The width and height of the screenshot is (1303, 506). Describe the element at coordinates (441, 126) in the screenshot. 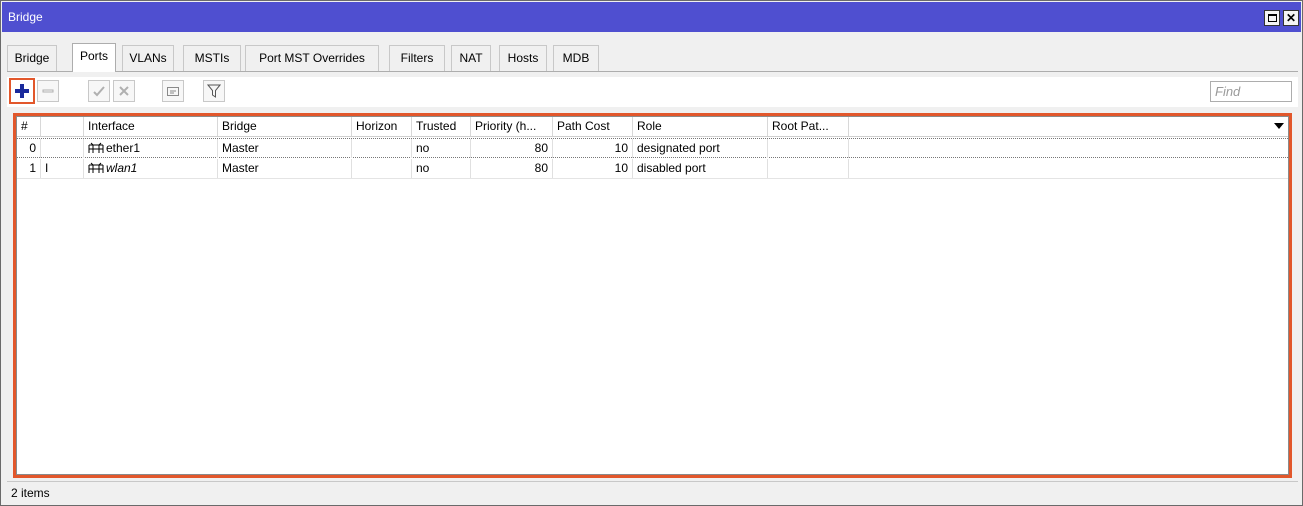

I see `col-header-trusted: Trusted` at that location.